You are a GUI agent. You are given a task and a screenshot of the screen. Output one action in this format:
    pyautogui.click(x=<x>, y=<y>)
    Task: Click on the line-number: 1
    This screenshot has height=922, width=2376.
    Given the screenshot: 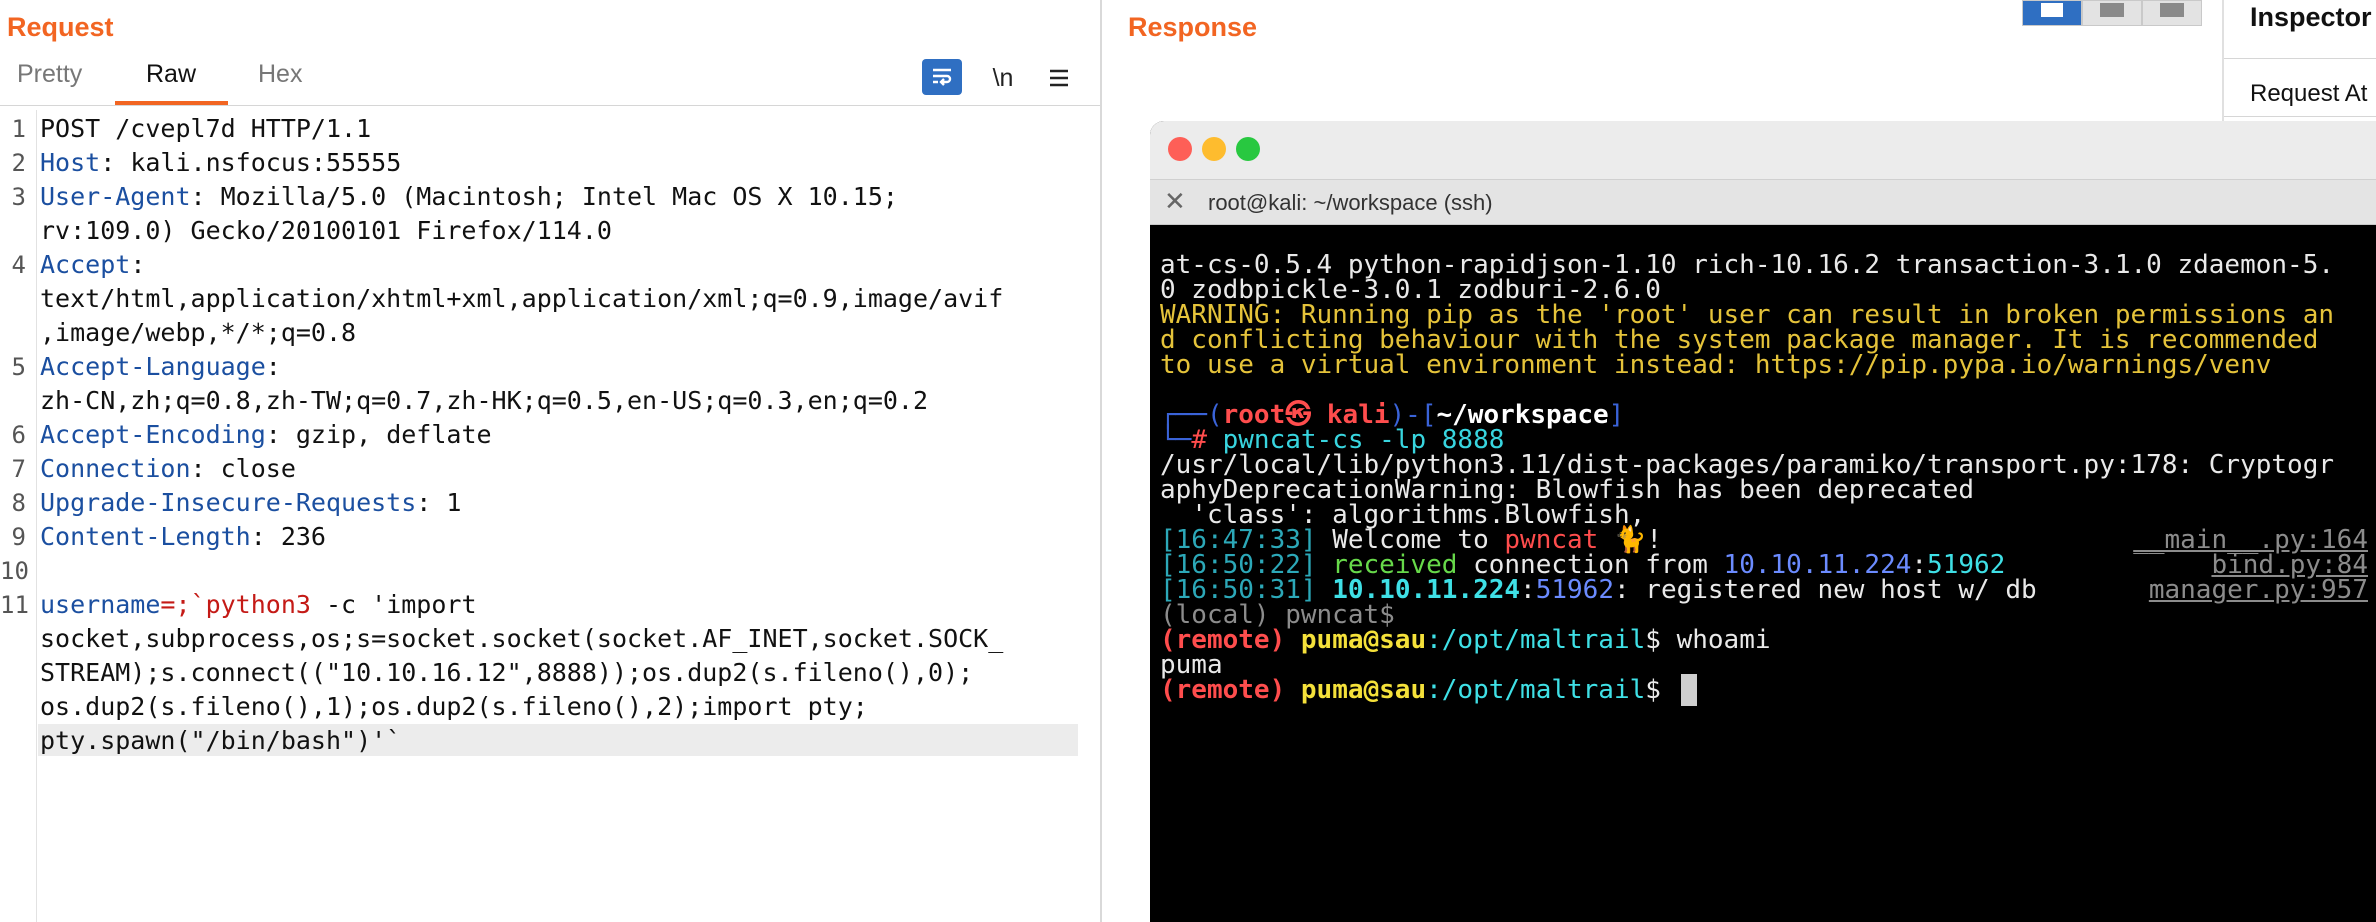 What is the action you would take?
    pyautogui.click(x=18, y=129)
    